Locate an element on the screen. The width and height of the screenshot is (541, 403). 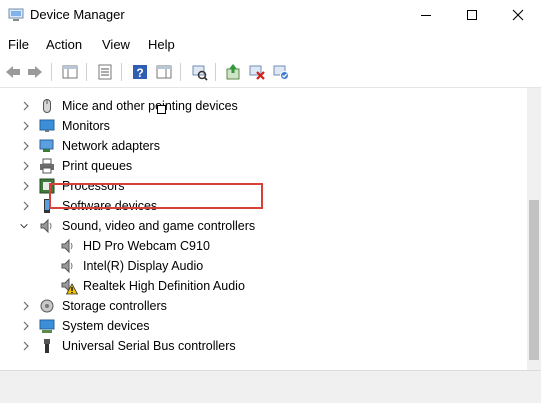
help-button: ? is located at coordinates (140, 72).